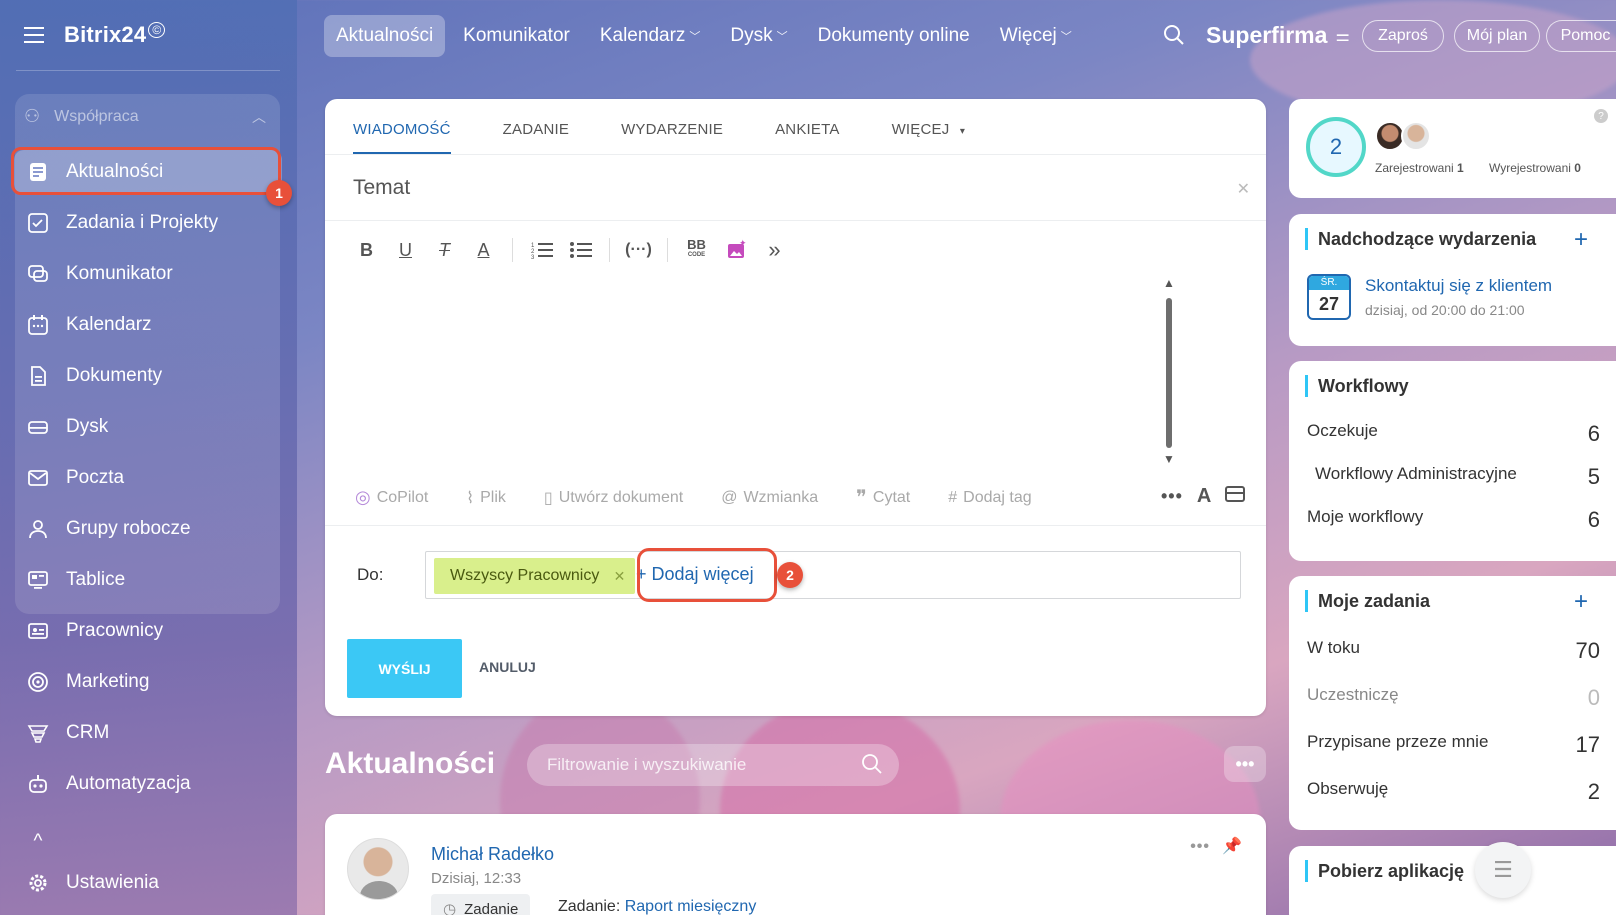  I want to click on topnav-dokumenty-online: Dokumenty online, so click(894, 36).